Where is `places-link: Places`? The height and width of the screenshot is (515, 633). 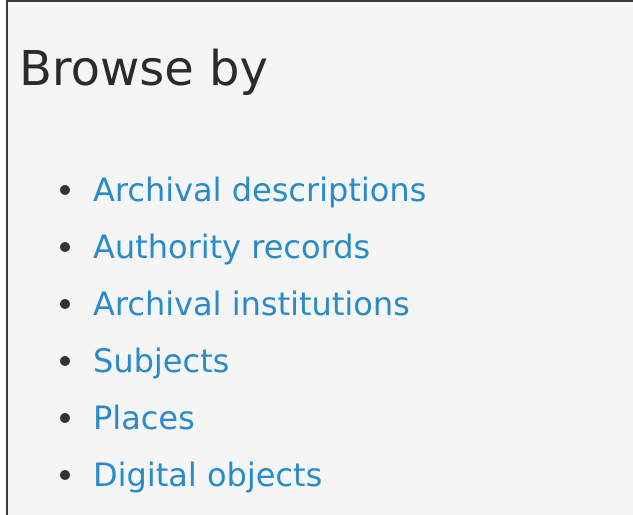 places-link: Places is located at coordinates (144, 418).